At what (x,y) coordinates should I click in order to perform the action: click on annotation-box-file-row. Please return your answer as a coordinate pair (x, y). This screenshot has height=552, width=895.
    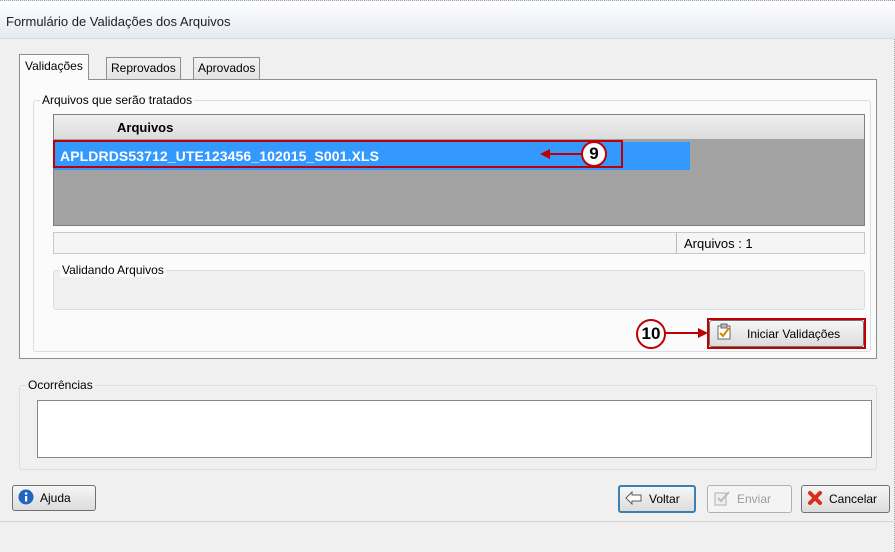
    Looking at the image, I should click on (338, 154).